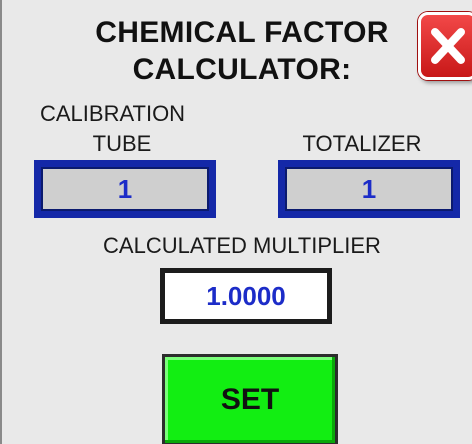 The image size is (472, 444). What do you see at coordinates (448, 46) in the screenshot?
I see `close-icon` at bounding box center [448, 46].